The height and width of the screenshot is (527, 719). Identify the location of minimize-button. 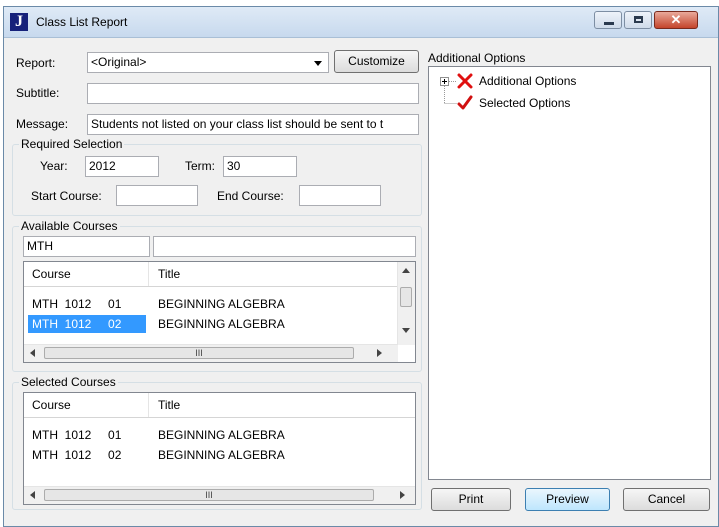
(608, 20).